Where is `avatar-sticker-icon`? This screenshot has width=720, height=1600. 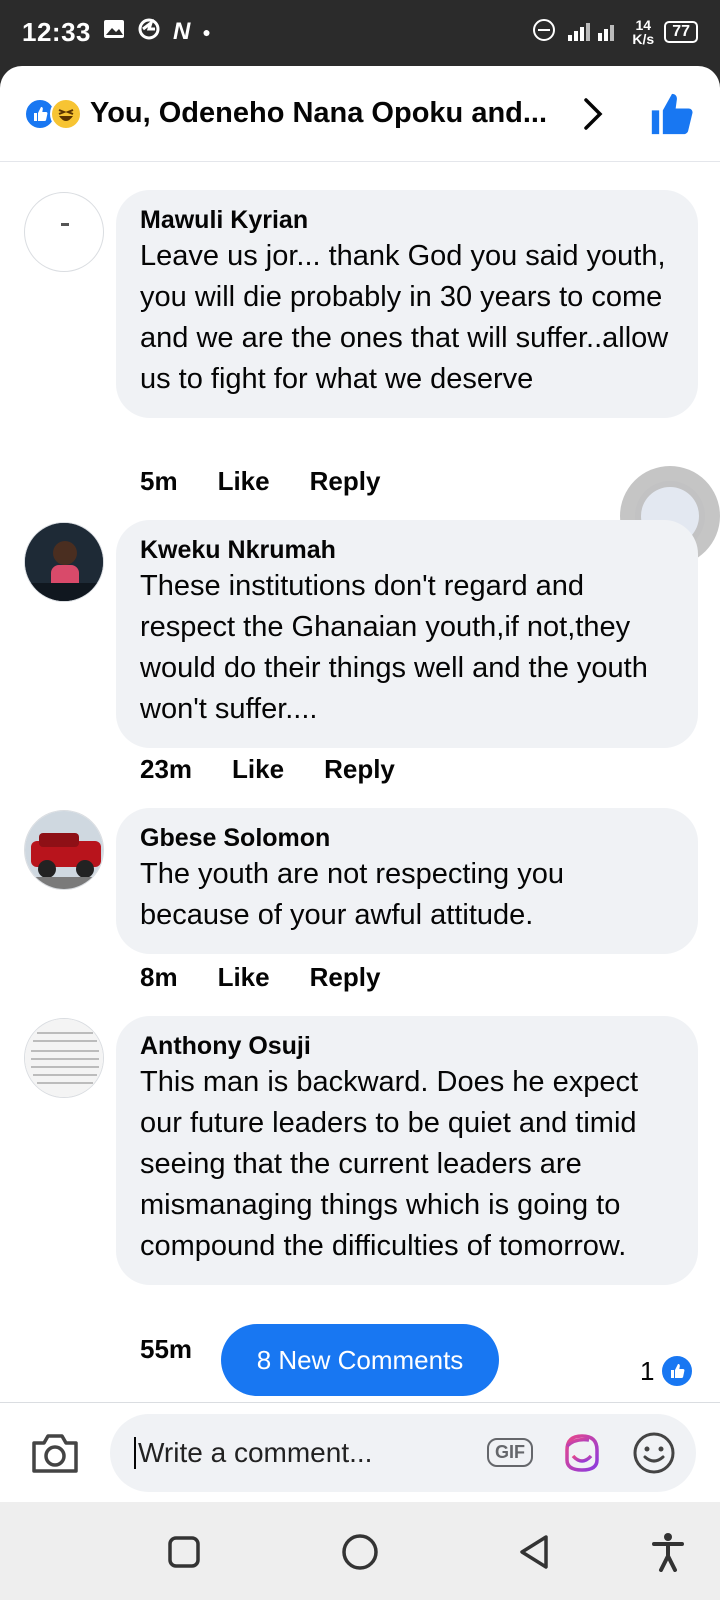
avatar-sticker-icon is located at coordinates (582, 1453).